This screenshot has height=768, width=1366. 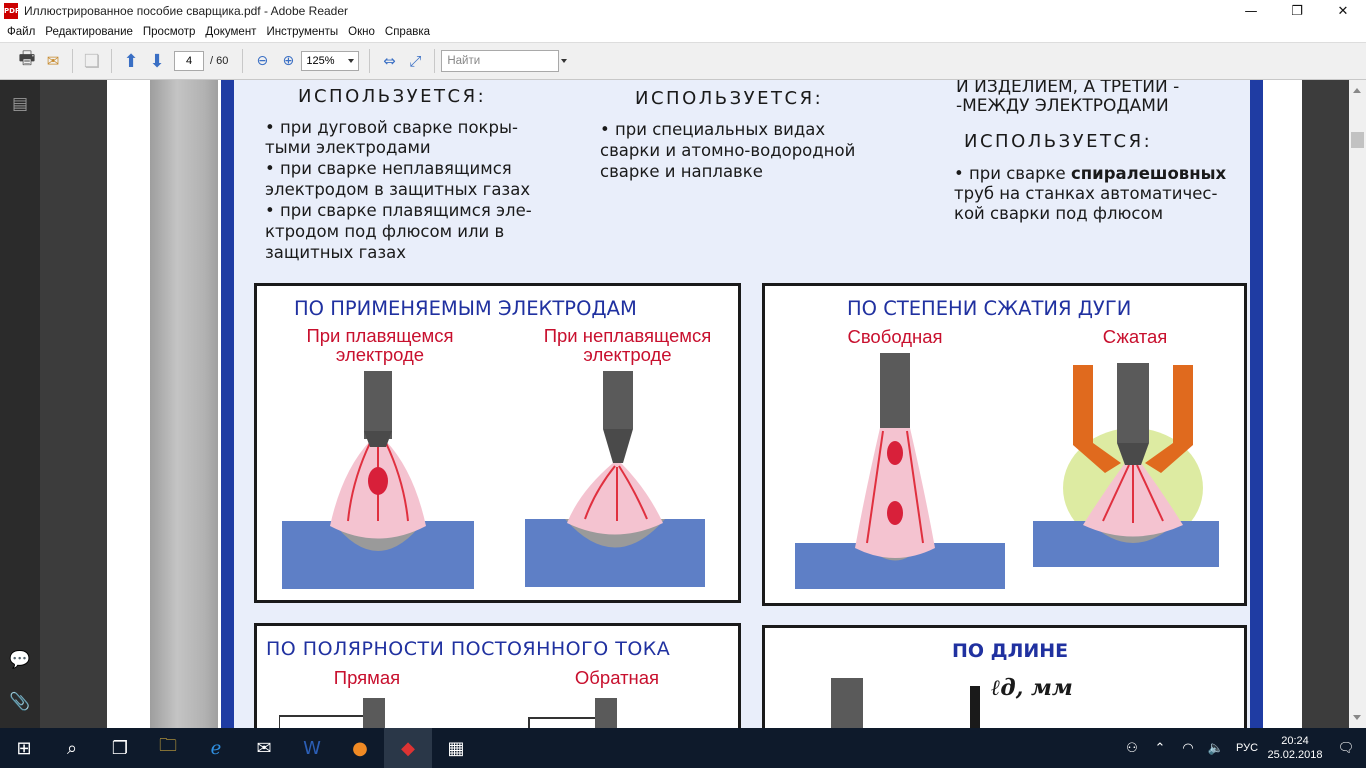 What do you see at coordinates (1357, 88) in the screenshot?
I see `scroll-up-icon` at bounding box center [1357, 88].